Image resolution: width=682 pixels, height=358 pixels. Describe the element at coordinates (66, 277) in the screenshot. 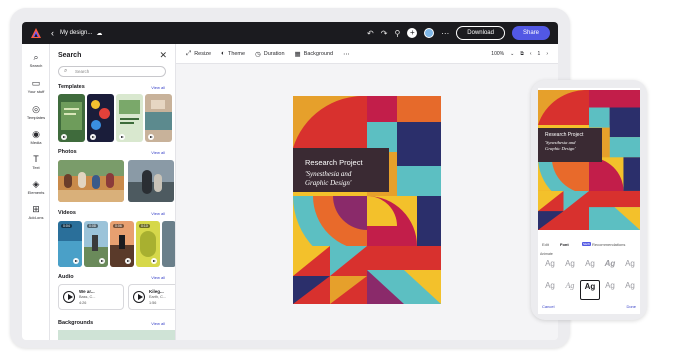

I see `section-audio: Audio` at that location.